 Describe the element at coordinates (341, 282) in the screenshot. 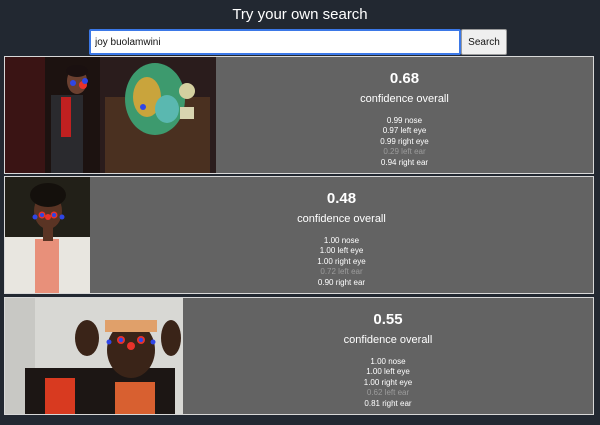

I see `keypoint-right-ear: 0.90 right ear` at that location.